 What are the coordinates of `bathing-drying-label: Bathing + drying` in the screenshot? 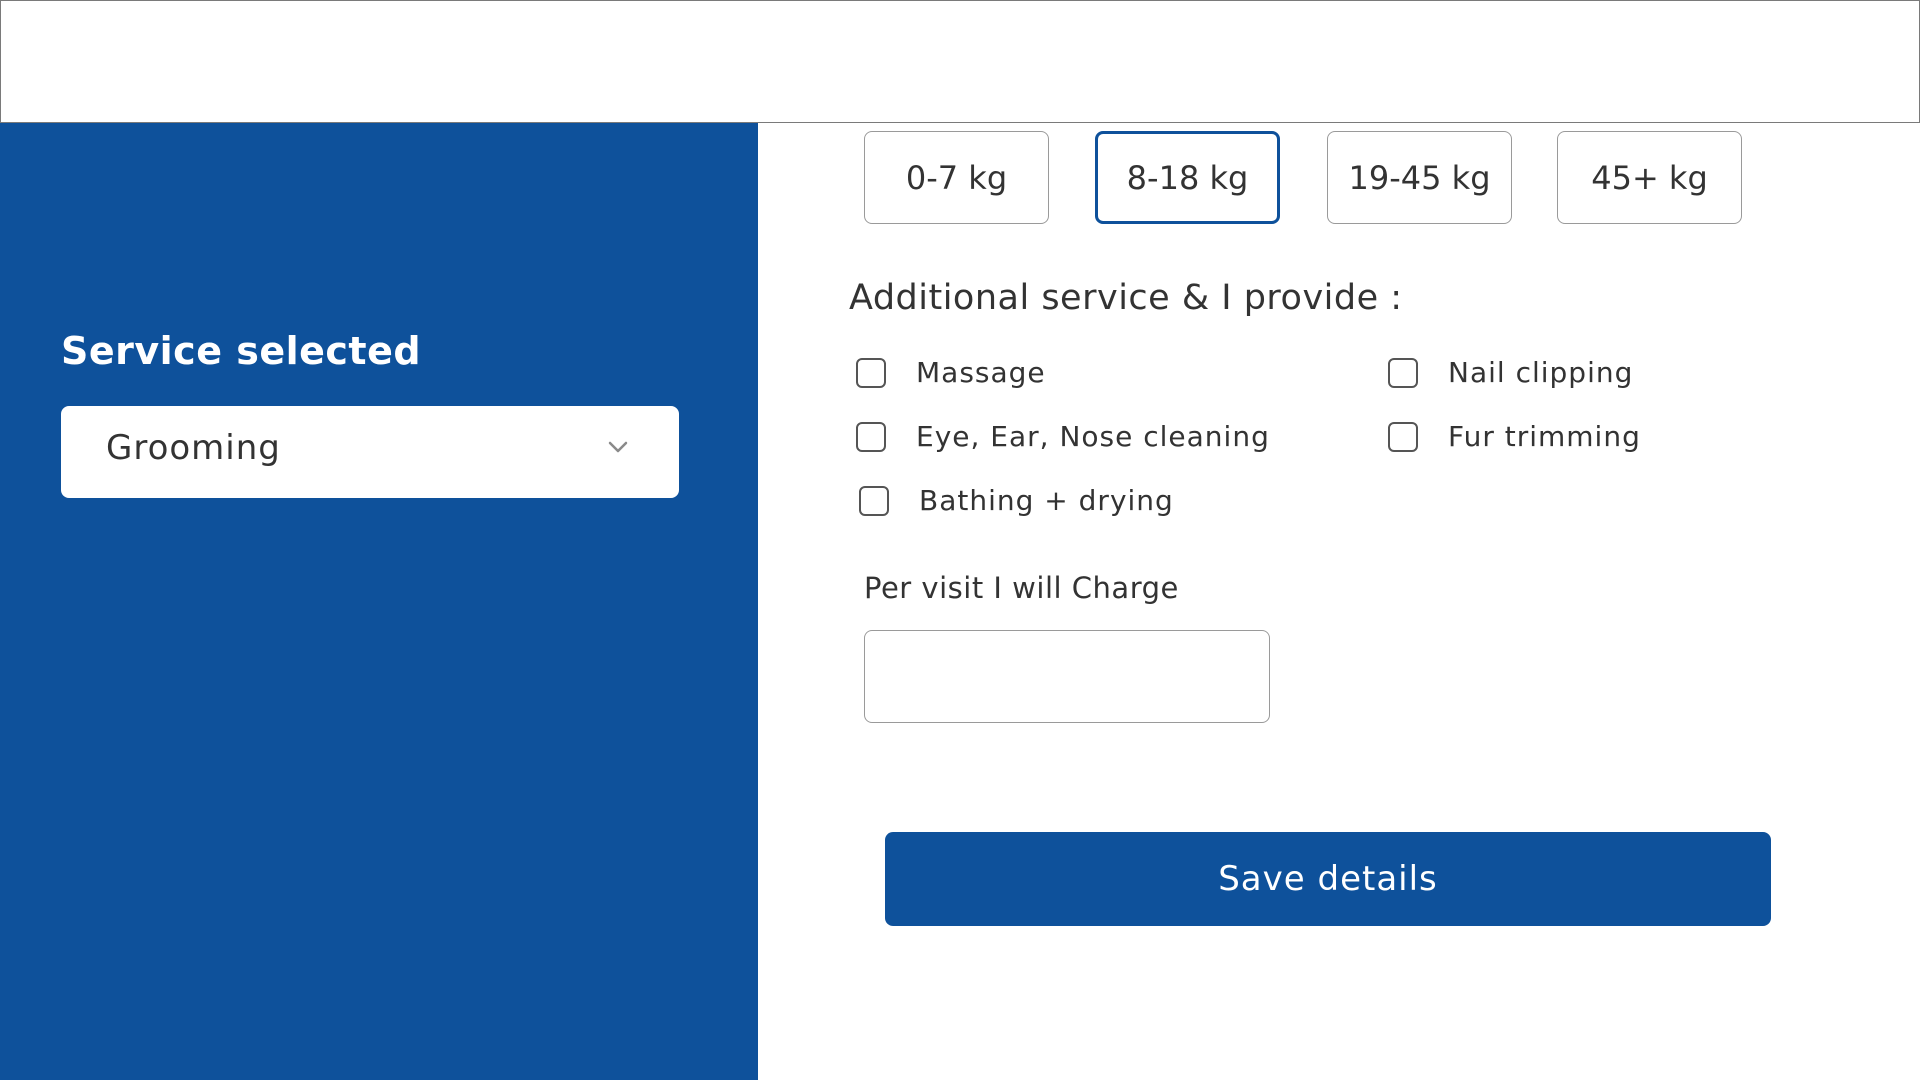 It's located at (1046, 500).